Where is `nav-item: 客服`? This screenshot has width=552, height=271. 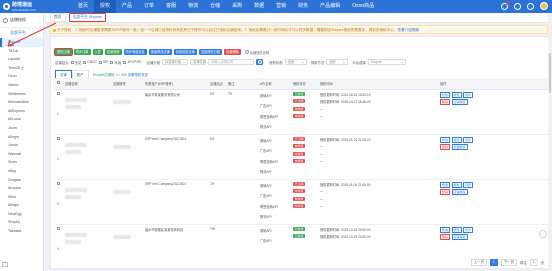 nav-item: 客服 is located at coordinates (171, 6).